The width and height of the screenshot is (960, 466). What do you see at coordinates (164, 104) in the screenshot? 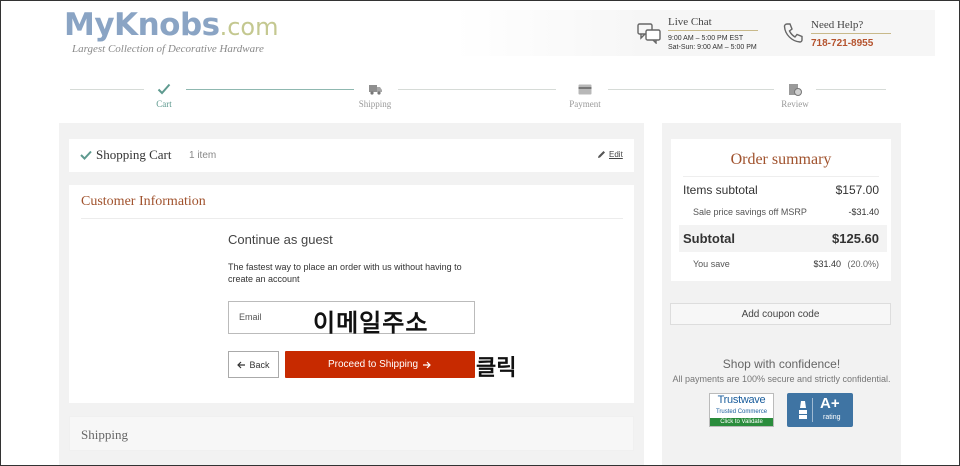
I see `step-cart-label: Cart` at bounding box center [164, 104].